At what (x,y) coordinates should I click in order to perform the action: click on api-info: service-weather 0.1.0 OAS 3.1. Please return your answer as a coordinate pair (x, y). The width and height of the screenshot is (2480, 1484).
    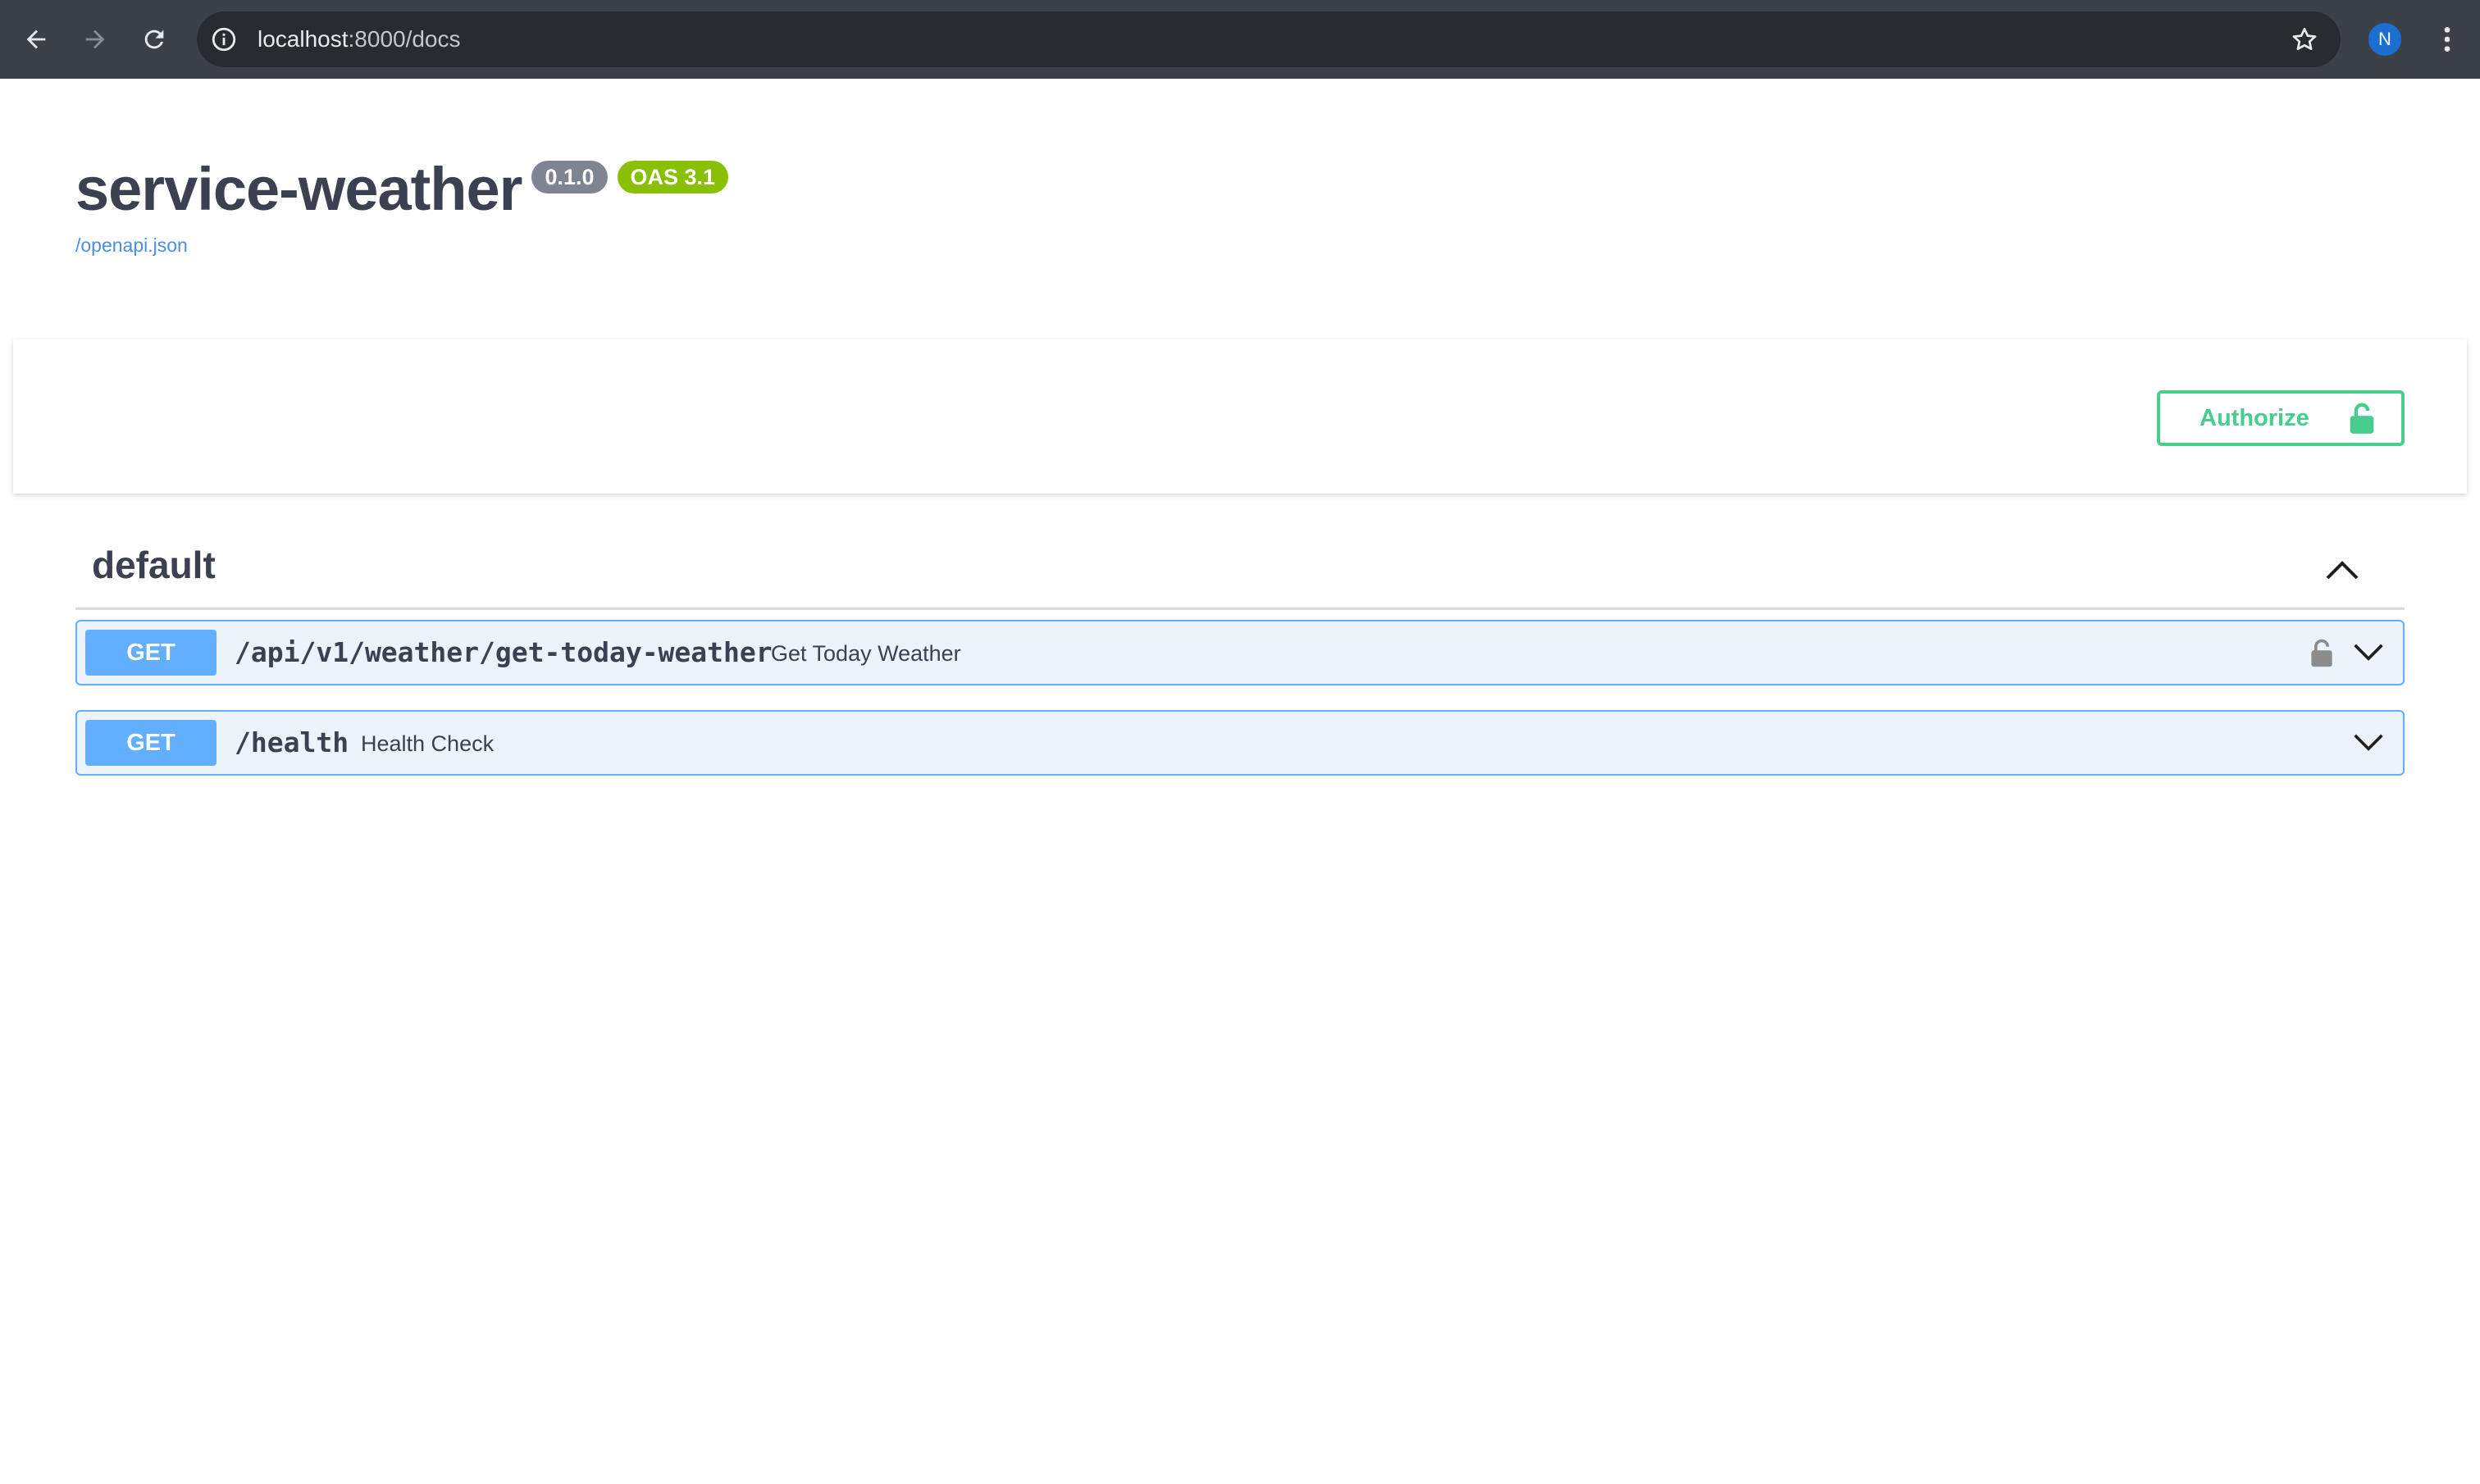
    Looking at the image, I should click on (402, 189).